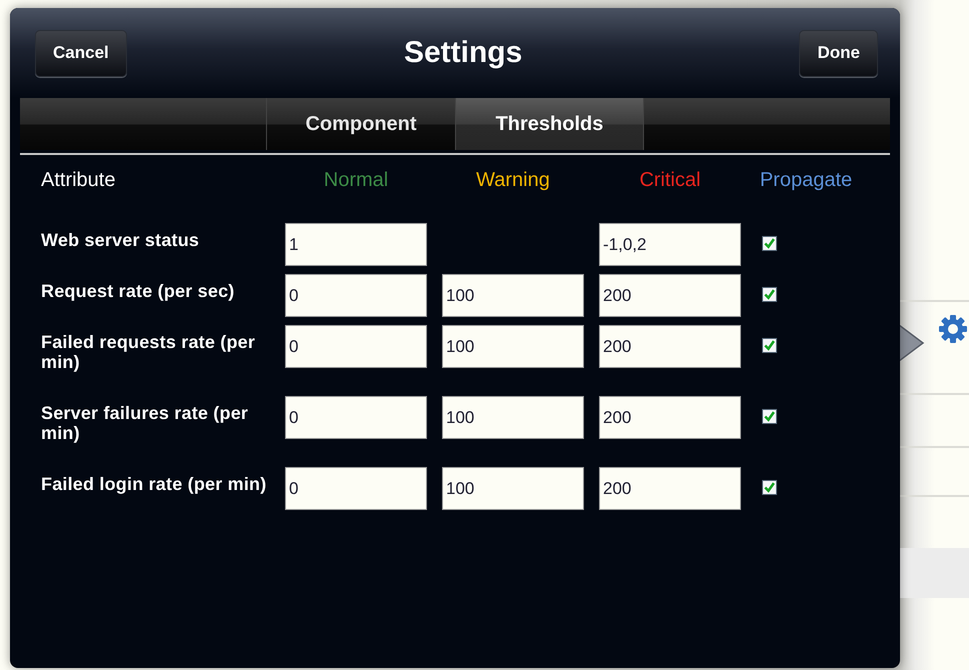 This screenshot has height=670, width=969. Describe the element at coordinates (138, 291) in the screenshot. I see `attribute-label: Request rate (per sec)` at that location.